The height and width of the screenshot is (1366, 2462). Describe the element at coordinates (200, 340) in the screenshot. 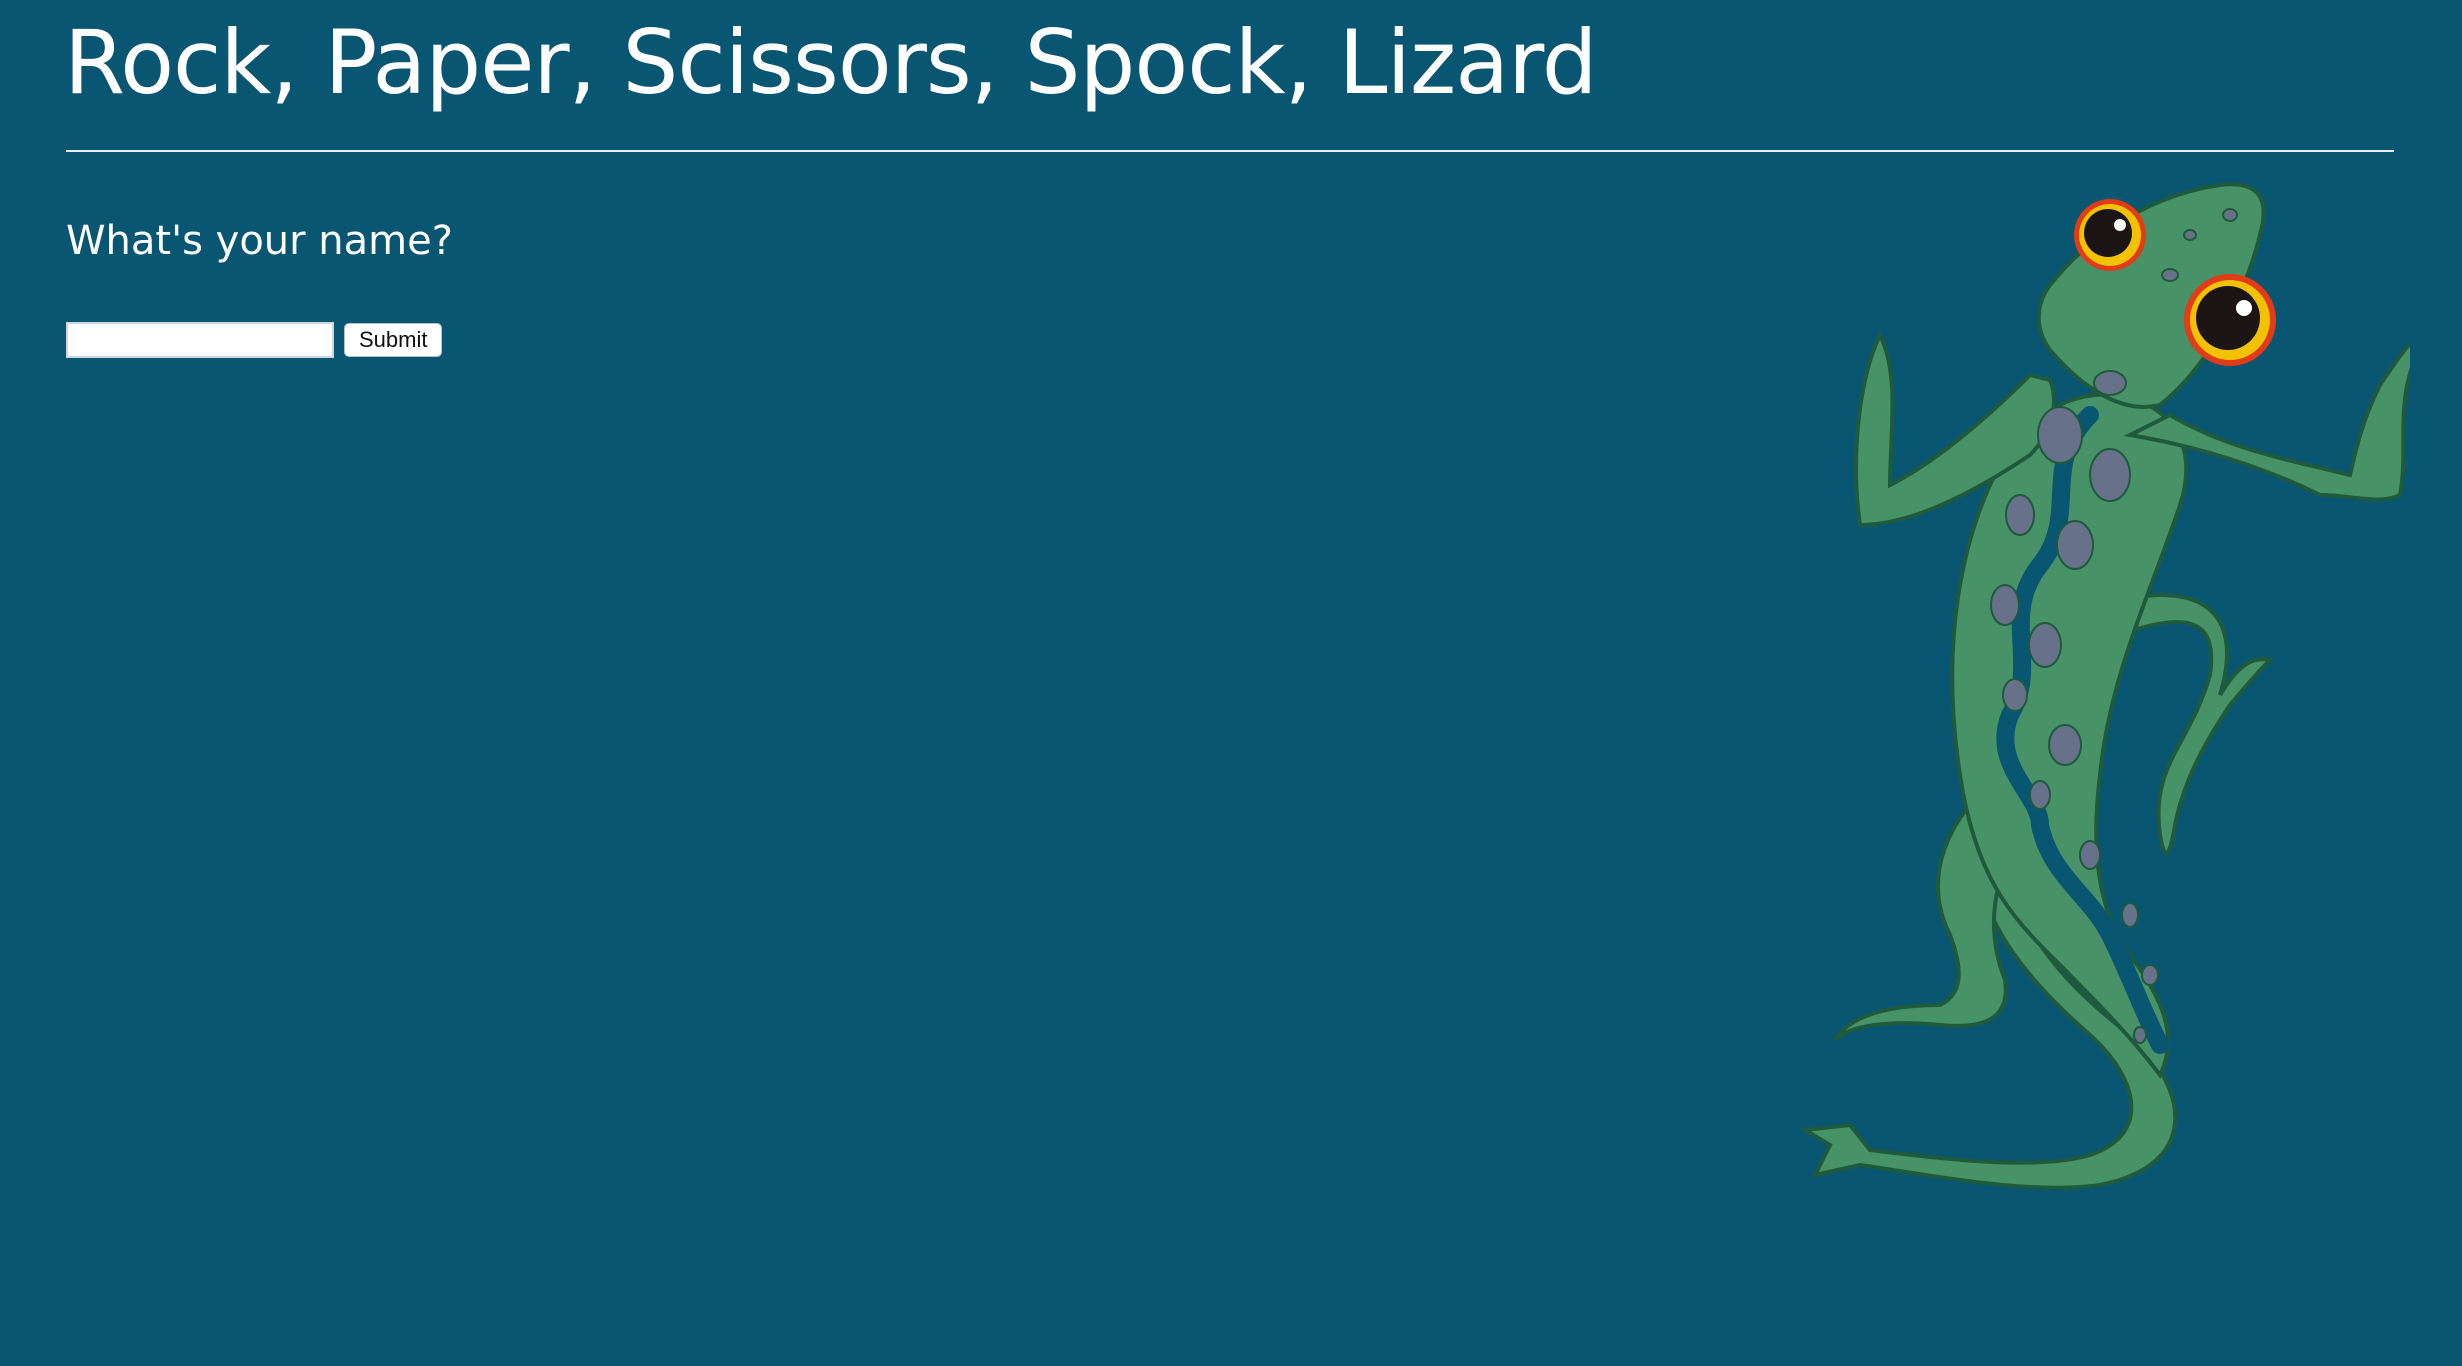

I see `name-input` at that location.